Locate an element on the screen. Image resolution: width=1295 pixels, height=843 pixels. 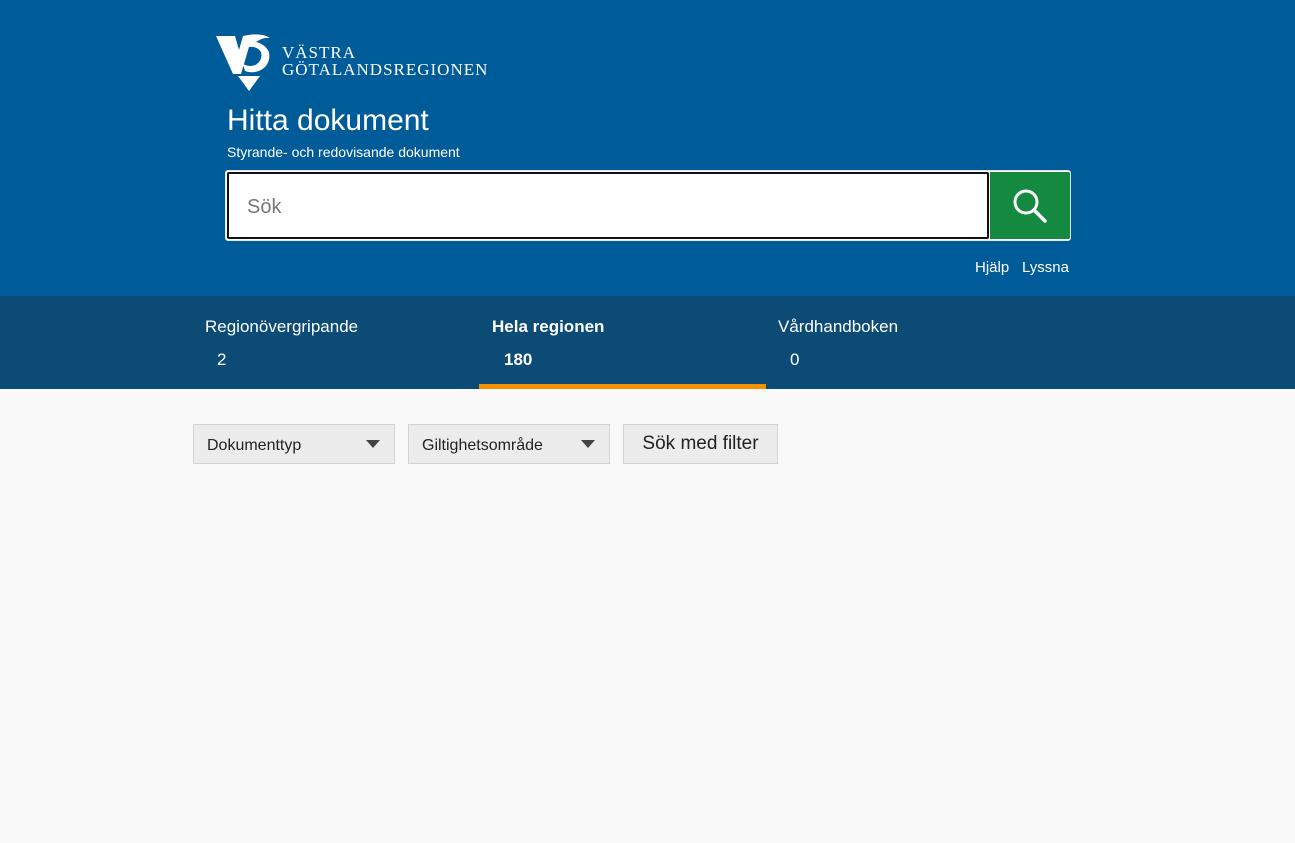
document-type-select: Dokumenttyp is located at coordinates (294, 444).